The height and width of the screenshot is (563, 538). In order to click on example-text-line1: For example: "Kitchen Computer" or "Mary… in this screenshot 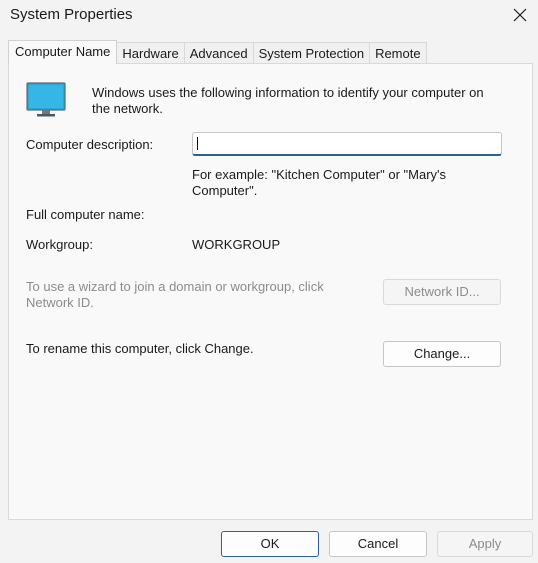, I will do `click(319, 174)`.